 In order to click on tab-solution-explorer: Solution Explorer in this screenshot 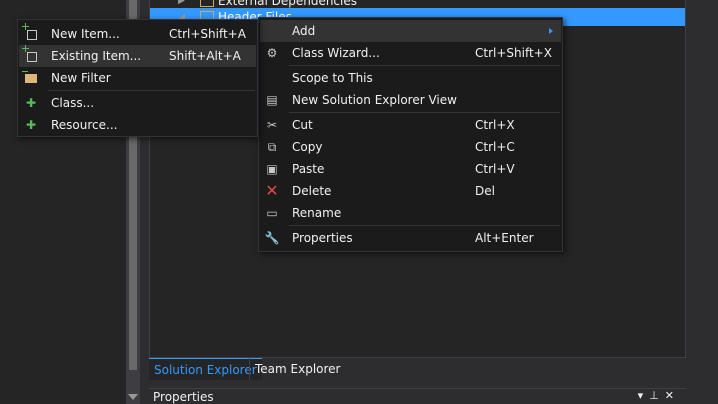, I will do `click(205, 369)`.